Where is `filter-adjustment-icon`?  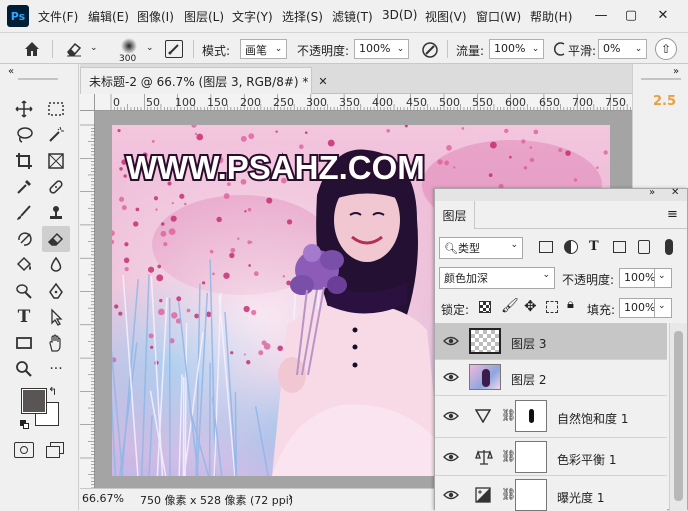 filter-adjustment-icon is located at coordinates (571, 247).